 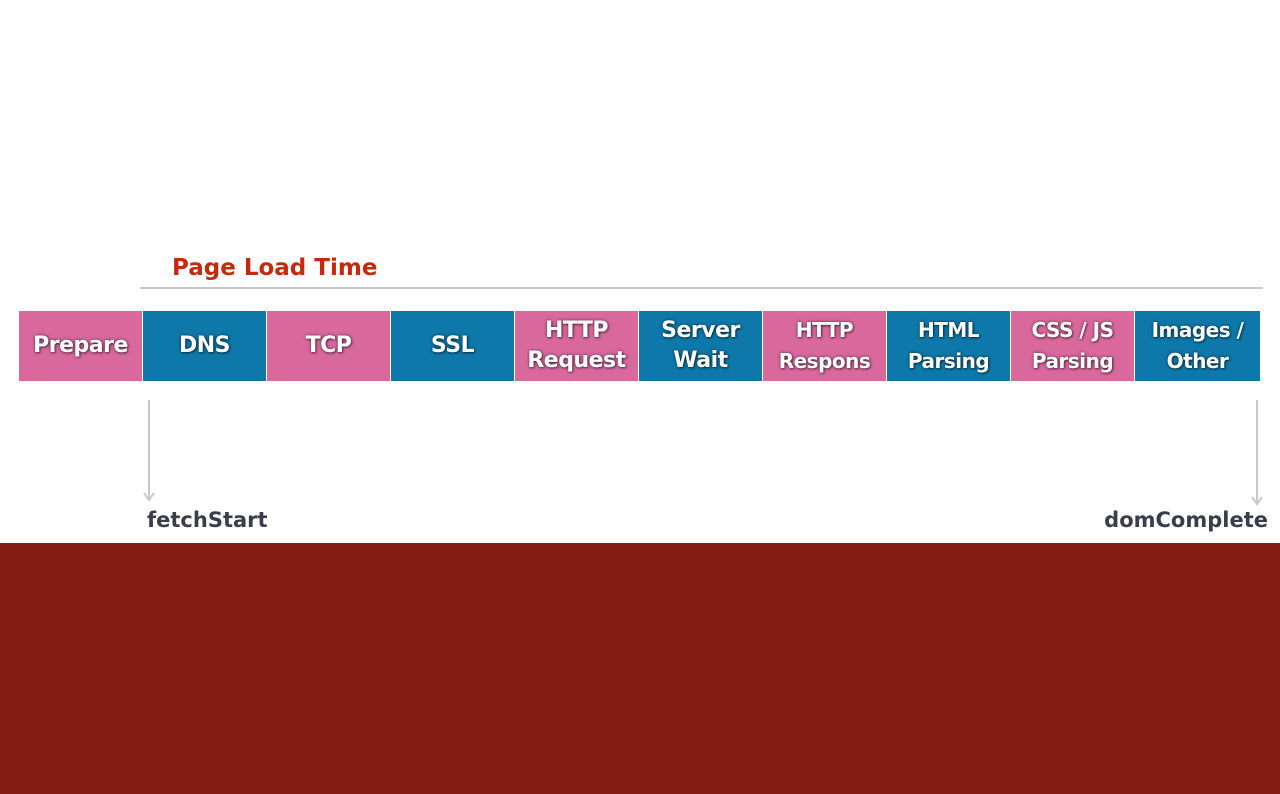 I want to click on segment-label: Prepare, so click(x=80, y=345).